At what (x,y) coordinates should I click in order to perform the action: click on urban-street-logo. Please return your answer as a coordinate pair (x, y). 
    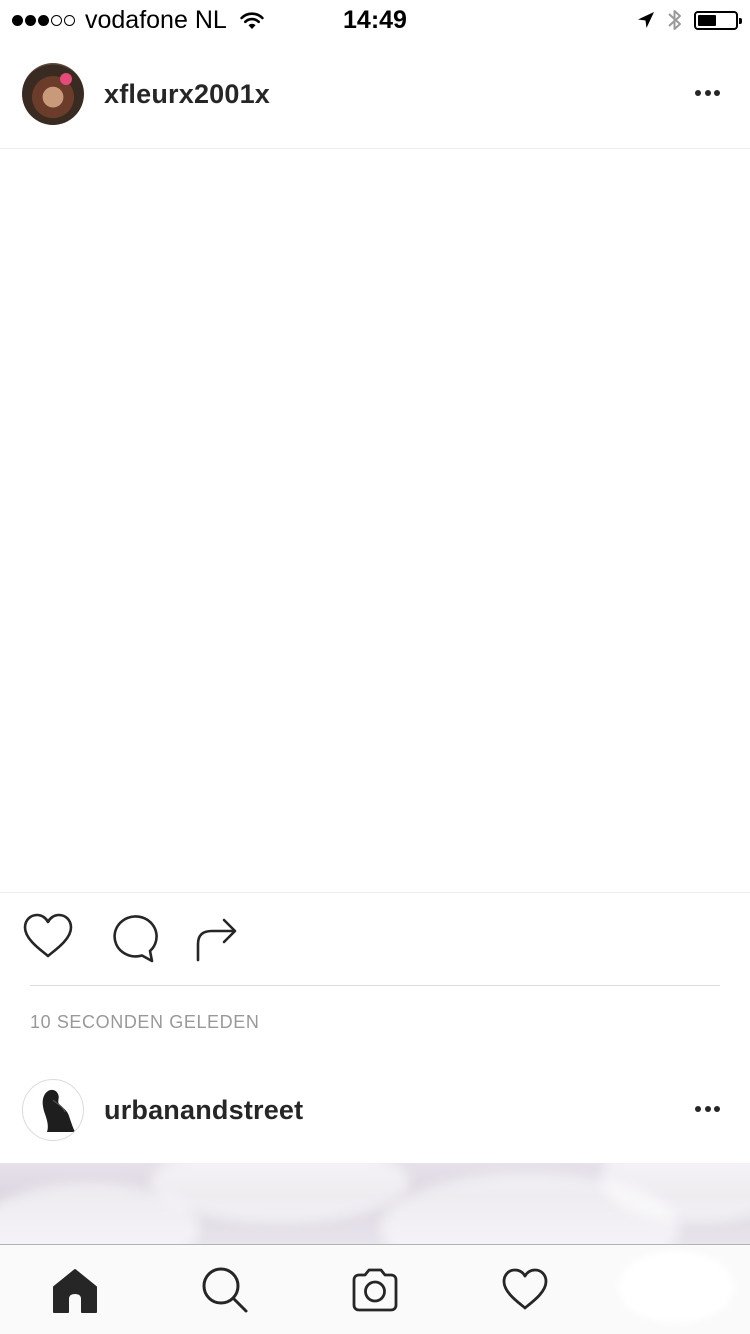
    Looking at the image, I should click on (58, 1110).